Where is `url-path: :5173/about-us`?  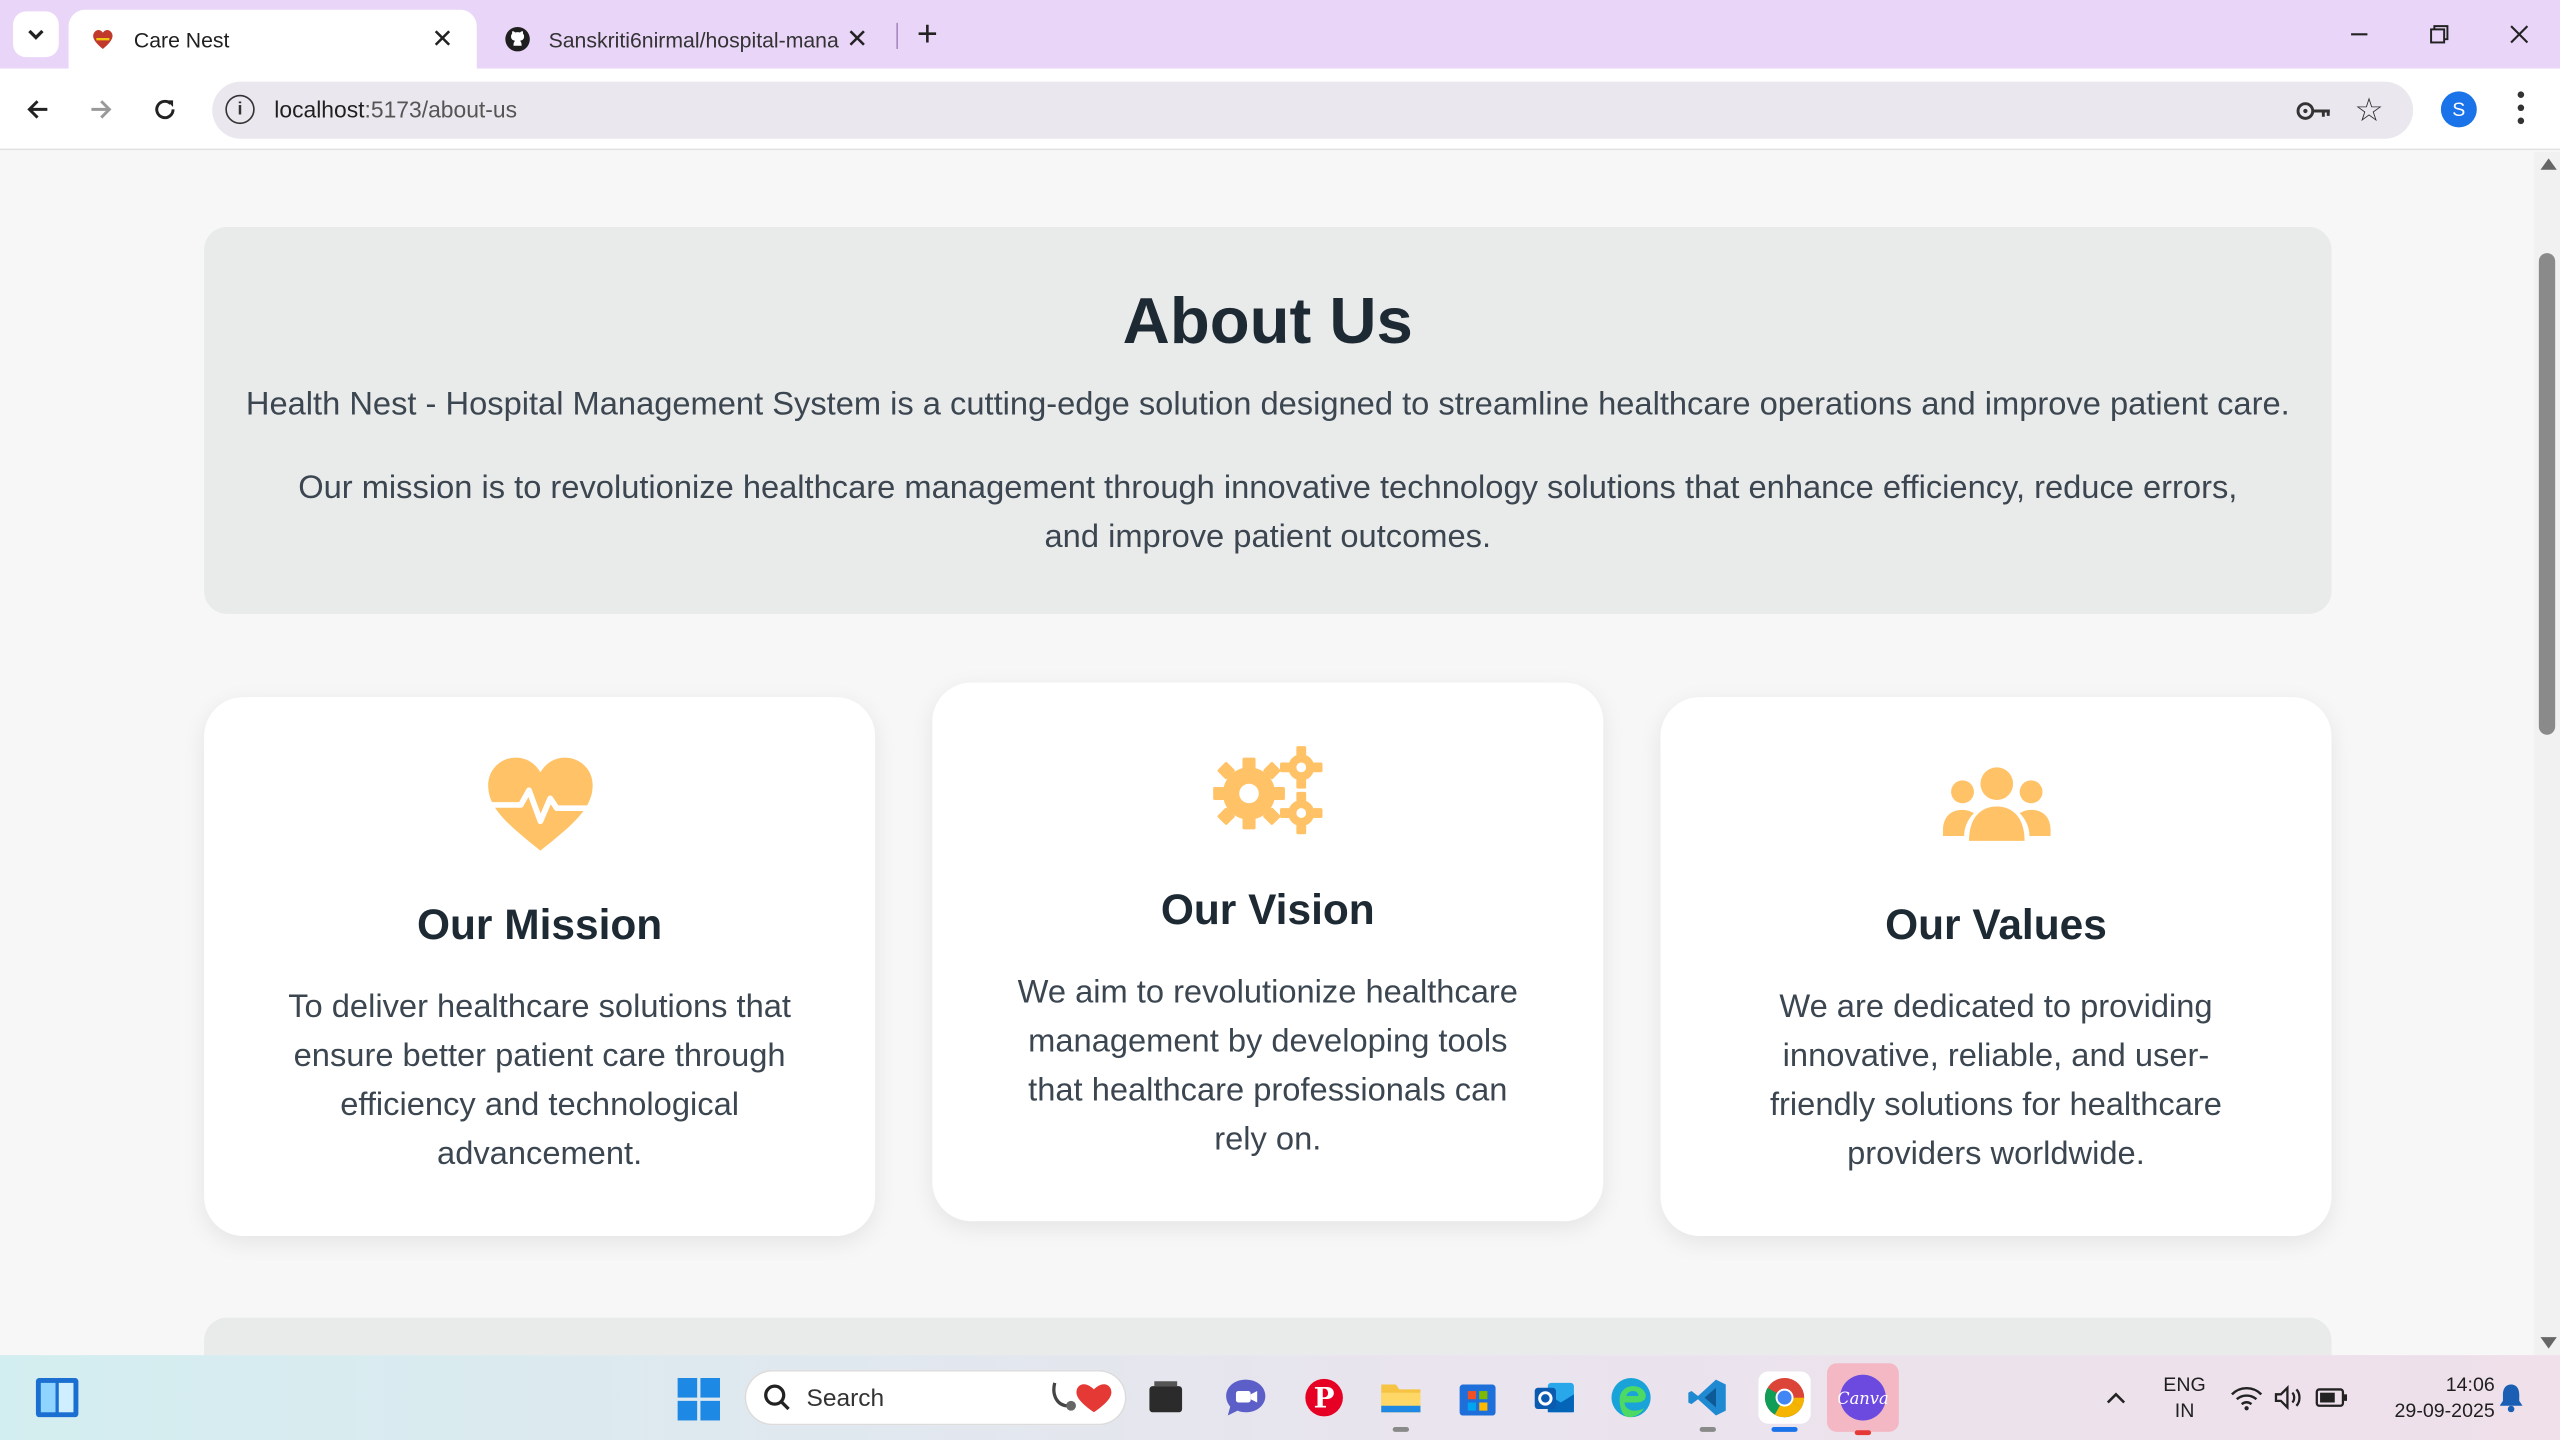
url-path: :5173/about-us is located at coordinates (441, 109).